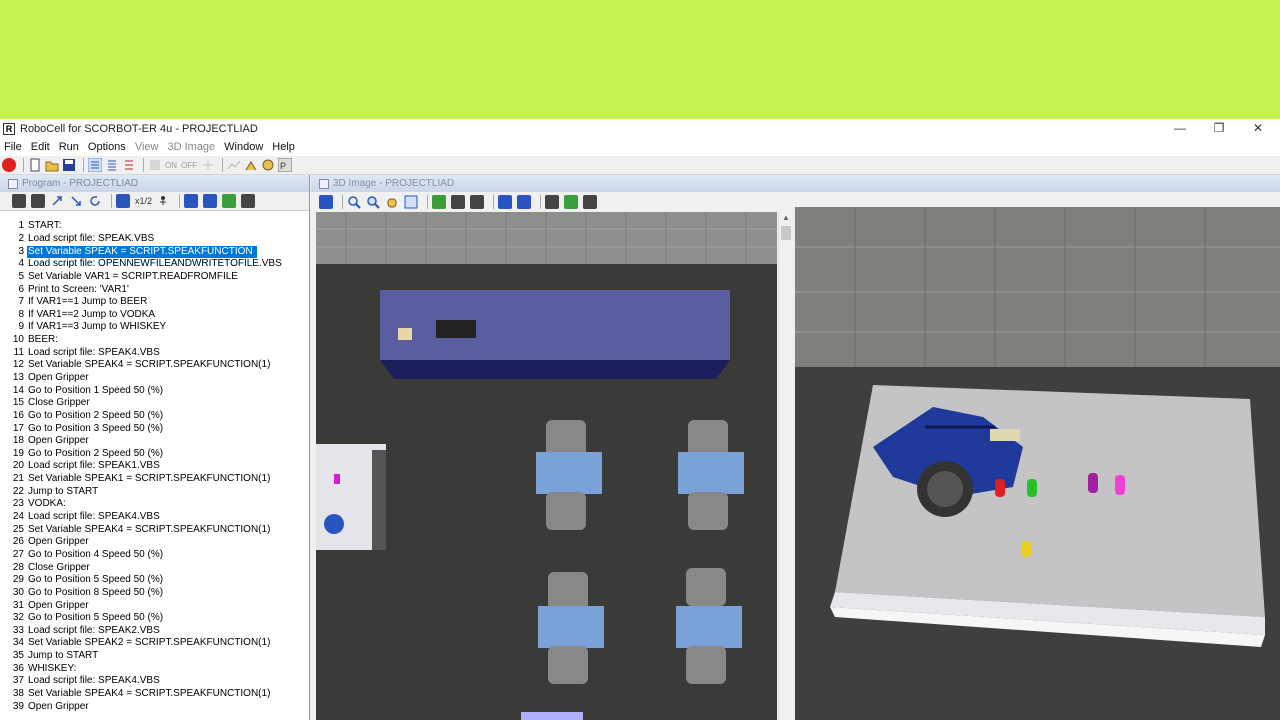 The height and width of the screenshot is (720, 1280). What do you see at coordinates (35, 165) in the screenshot?
I see `new-file-icon` at bounding box center [35, 165].